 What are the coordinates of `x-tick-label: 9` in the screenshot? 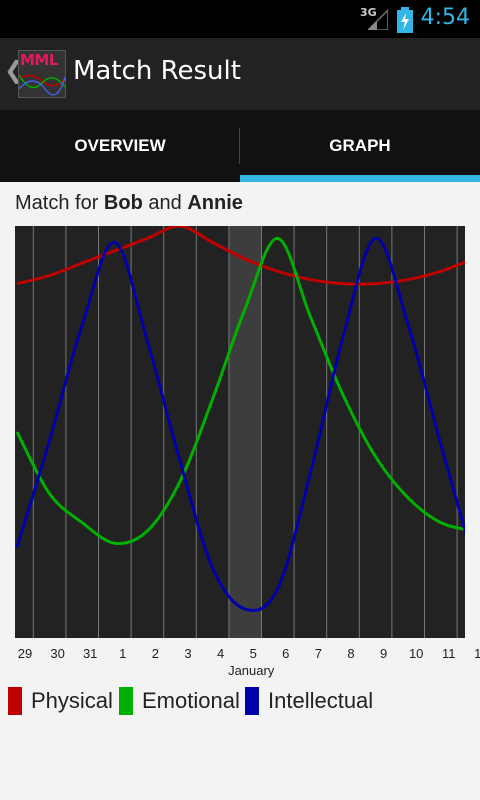 It's located at (383, 653).